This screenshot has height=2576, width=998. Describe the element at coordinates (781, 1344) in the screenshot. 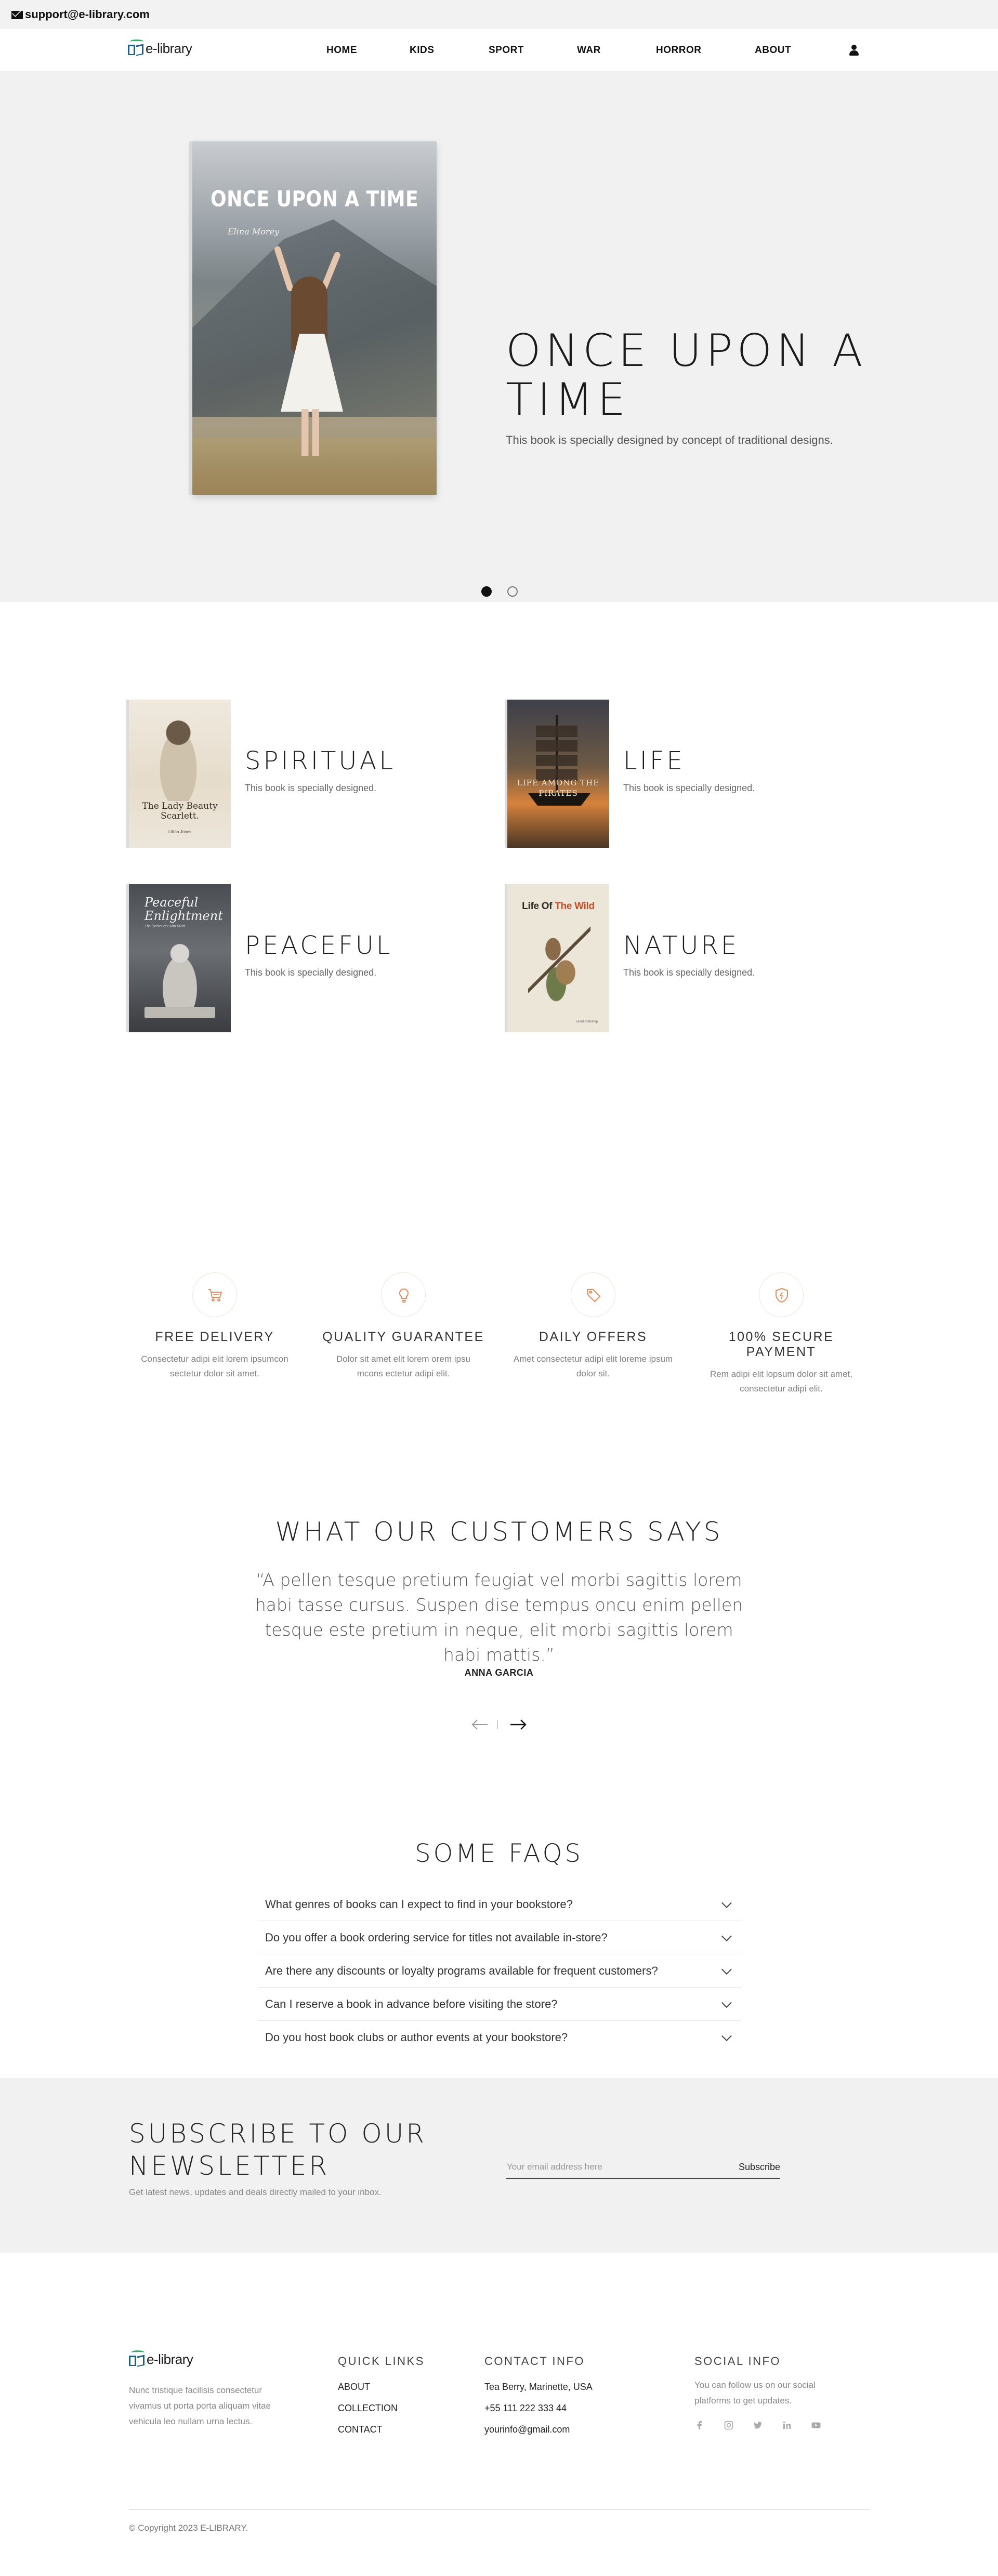

I see `feature-title: 100% SECURE PAYMENT` at that location.